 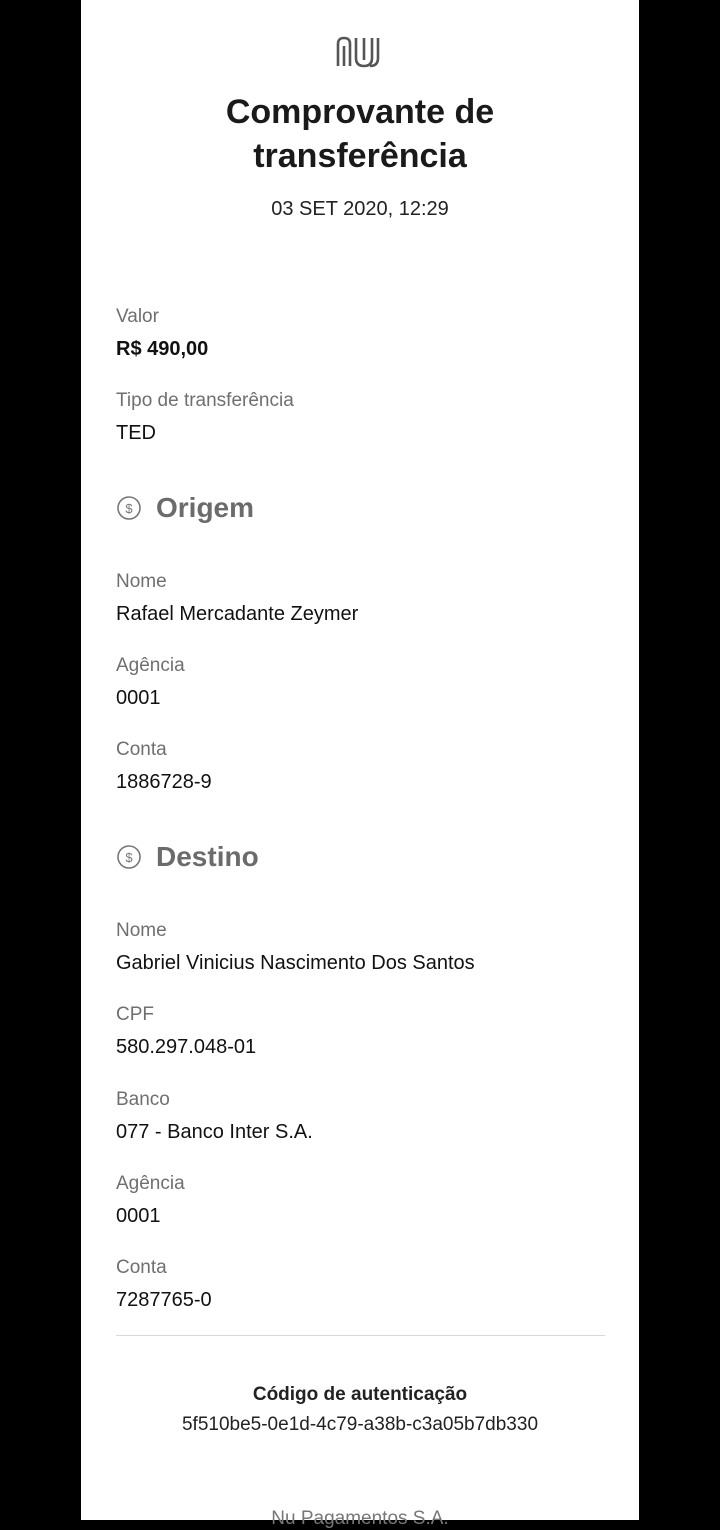 I want to click on section-origem: $ Origem, so click(x=185, y=508).